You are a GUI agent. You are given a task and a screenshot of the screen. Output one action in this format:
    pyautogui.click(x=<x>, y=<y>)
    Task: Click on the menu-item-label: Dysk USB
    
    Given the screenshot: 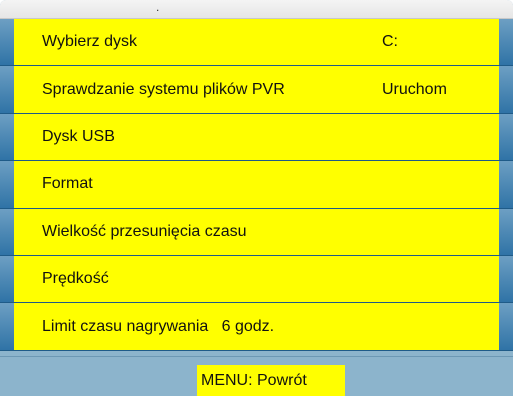 What is the action you would take?
    pyautogui.click(x=78, y=136)
    